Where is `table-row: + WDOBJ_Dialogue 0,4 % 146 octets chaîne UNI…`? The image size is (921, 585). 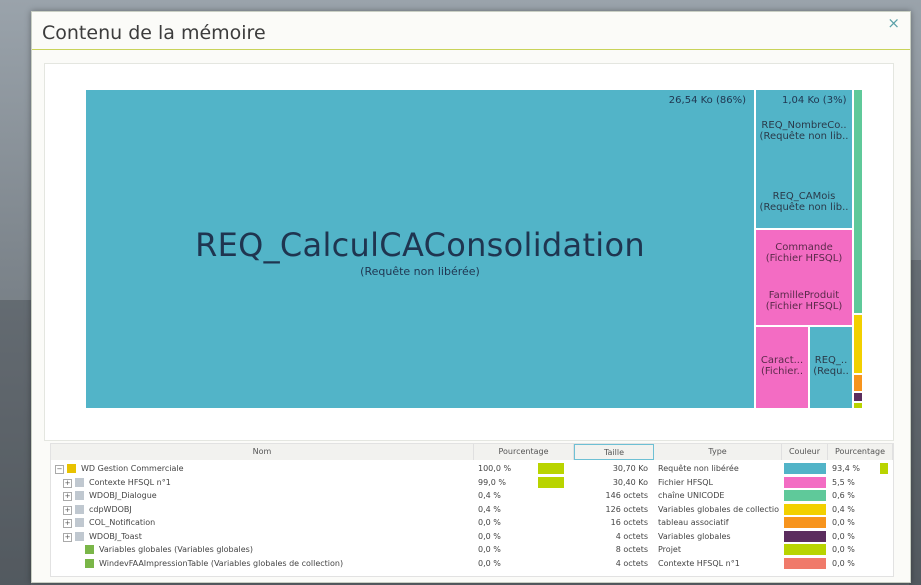 table-row: + WDOBJ_Dialogue 0,4 % 146 octets chaîne UNI… is located at coordinates (472, 495).